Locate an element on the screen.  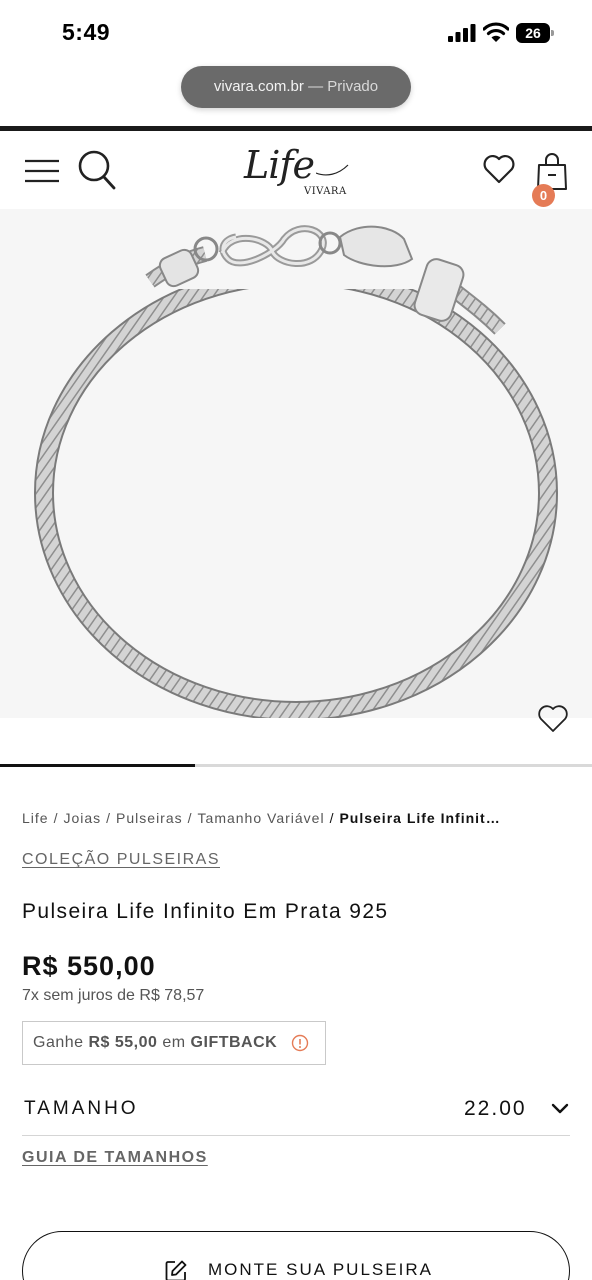
giftback-box: Ganhe R$ 55,00 em GIFTBACK is located at coordinates (174, 1043).